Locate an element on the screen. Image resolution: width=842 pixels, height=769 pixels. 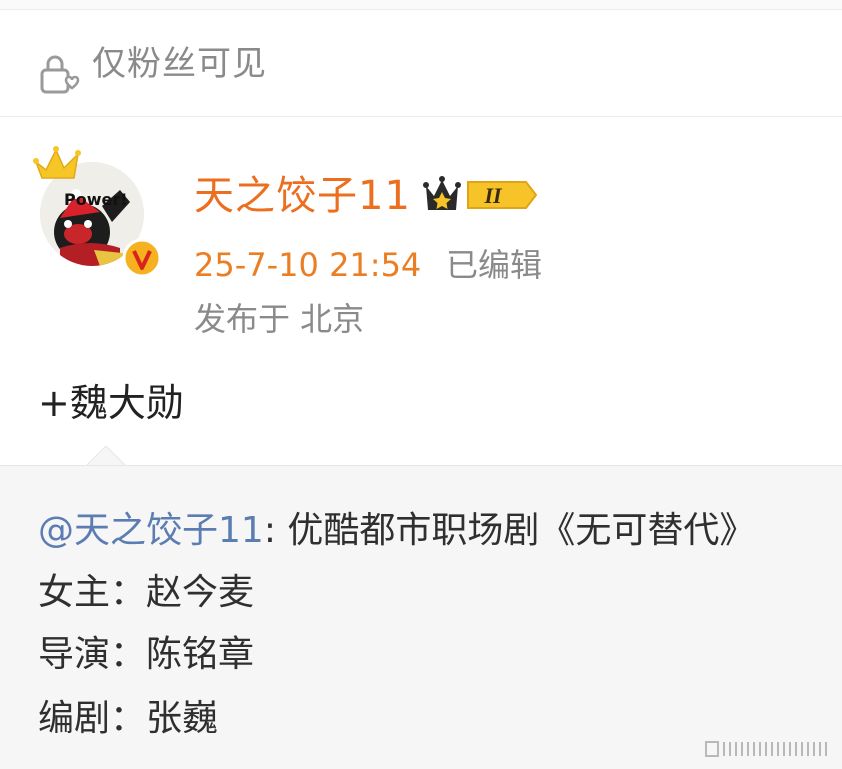
post-location: 发布于 北京 is located at coordinates (279, 319).